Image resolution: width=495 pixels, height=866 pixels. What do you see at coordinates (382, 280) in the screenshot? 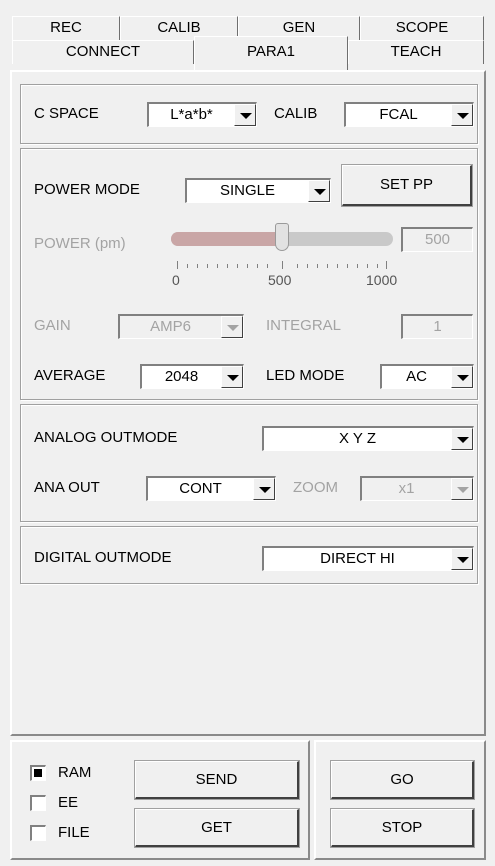
I see `tick-label-1000: 1000` at bounding box center [382, 280].